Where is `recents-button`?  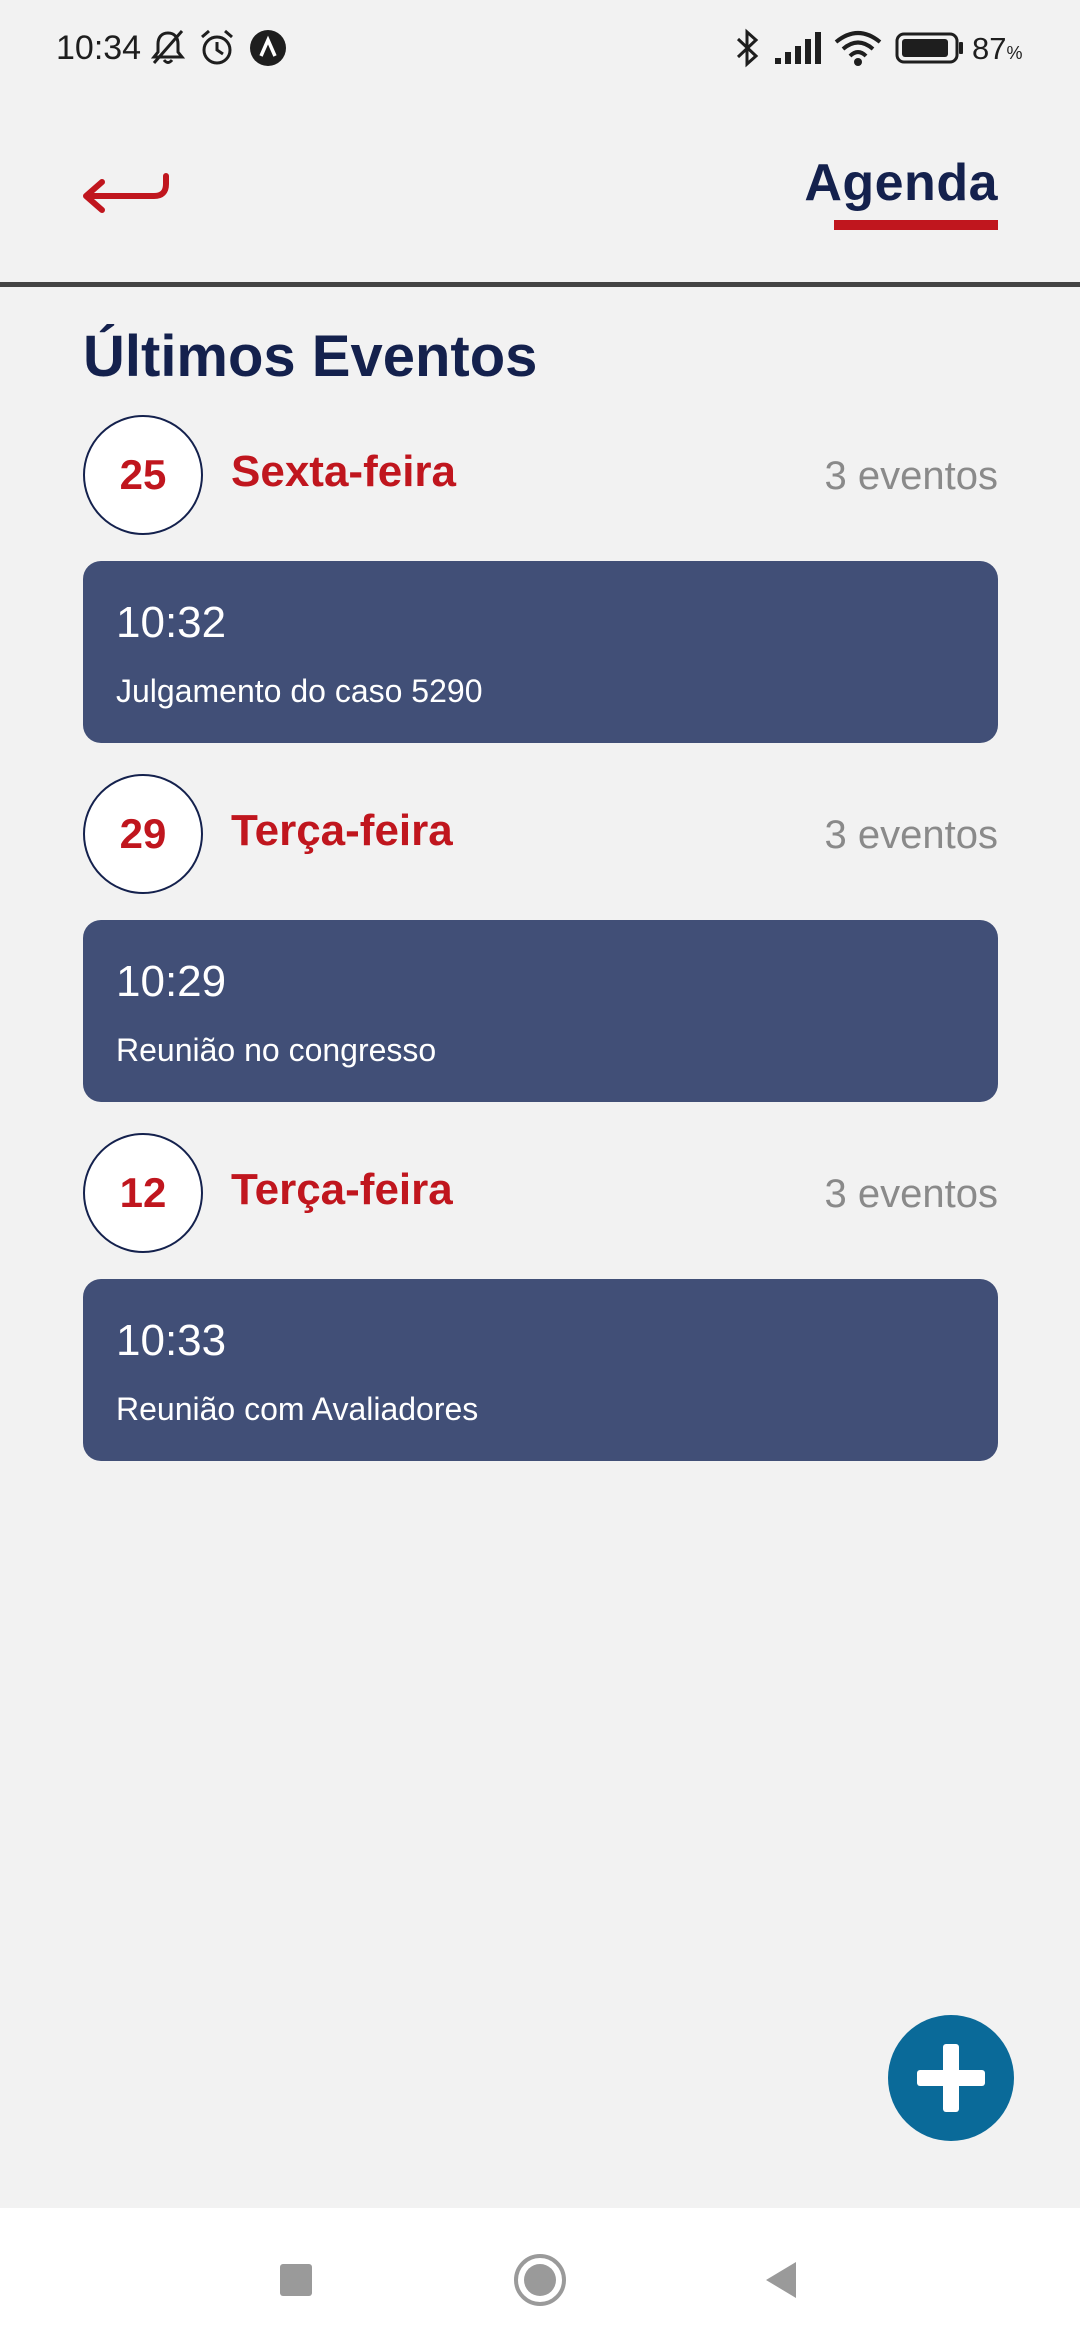 recents-button is located at coordinates (296, 2280).